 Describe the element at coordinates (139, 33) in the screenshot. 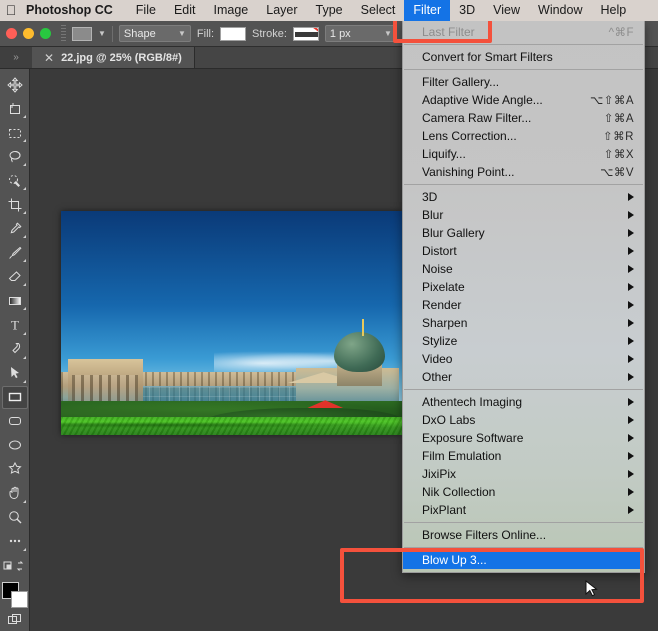

I see `shape-mode-value: Shape` at that location.